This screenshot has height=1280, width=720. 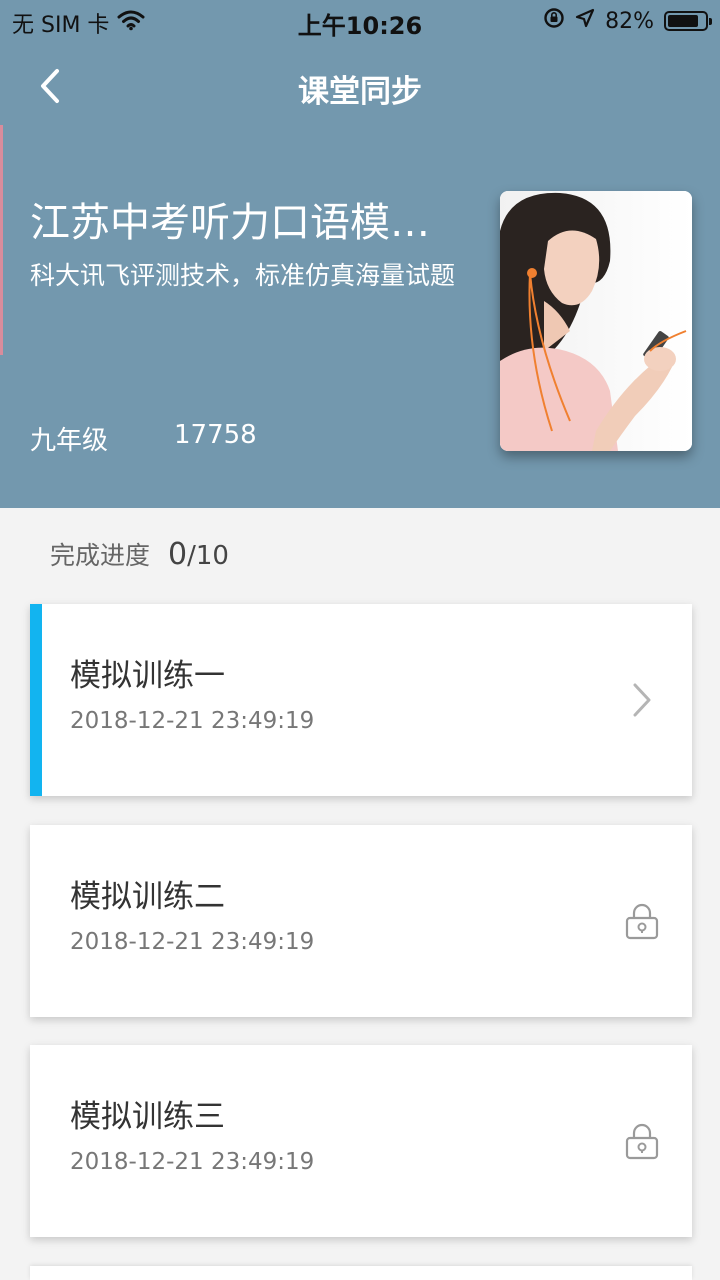 I want to click on battery-icon, so click(x=688, y=21).